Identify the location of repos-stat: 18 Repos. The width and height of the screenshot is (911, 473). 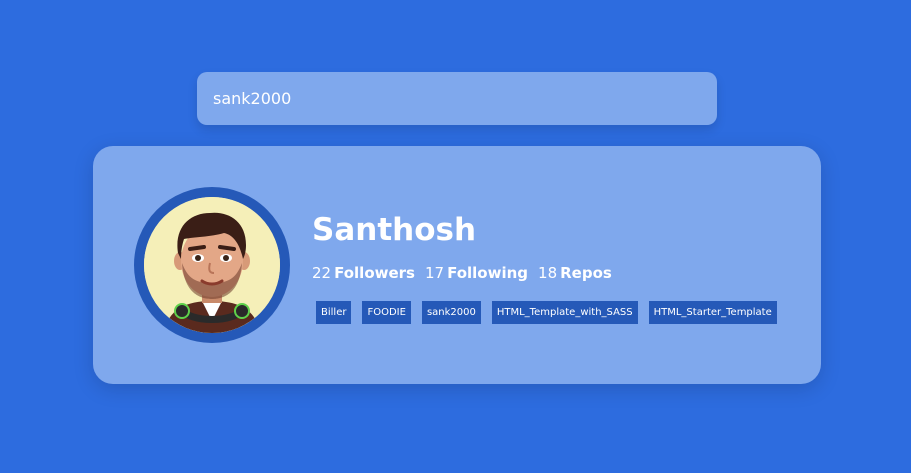
(575, 273).